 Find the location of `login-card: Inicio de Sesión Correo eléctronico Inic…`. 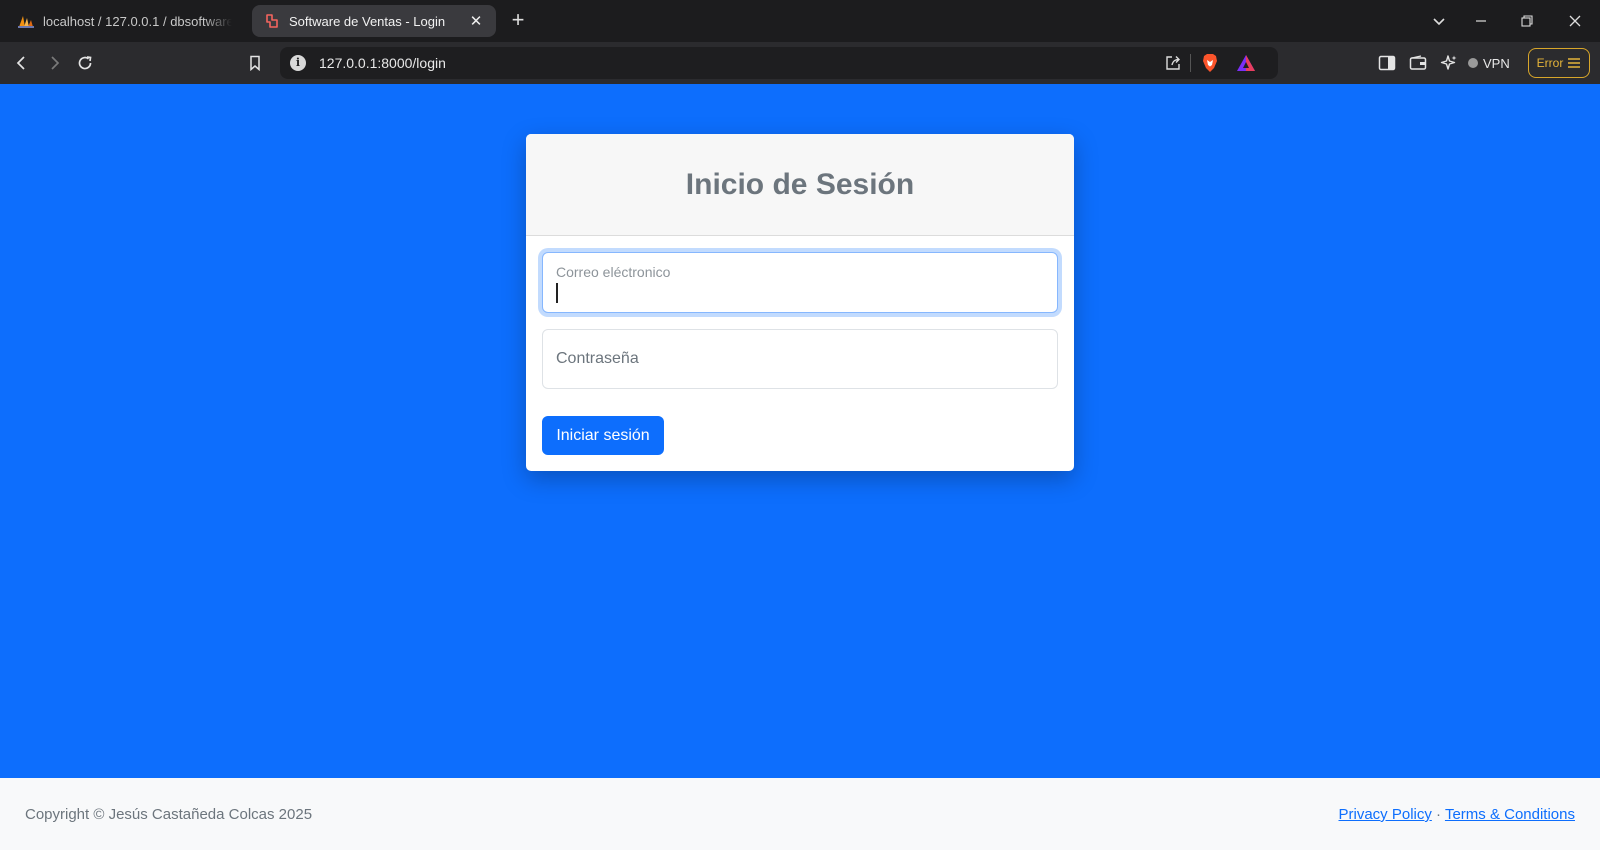

login-card: Inicio de Sesión Correo eléctronico Inic… is located at coordinates (800, 302).